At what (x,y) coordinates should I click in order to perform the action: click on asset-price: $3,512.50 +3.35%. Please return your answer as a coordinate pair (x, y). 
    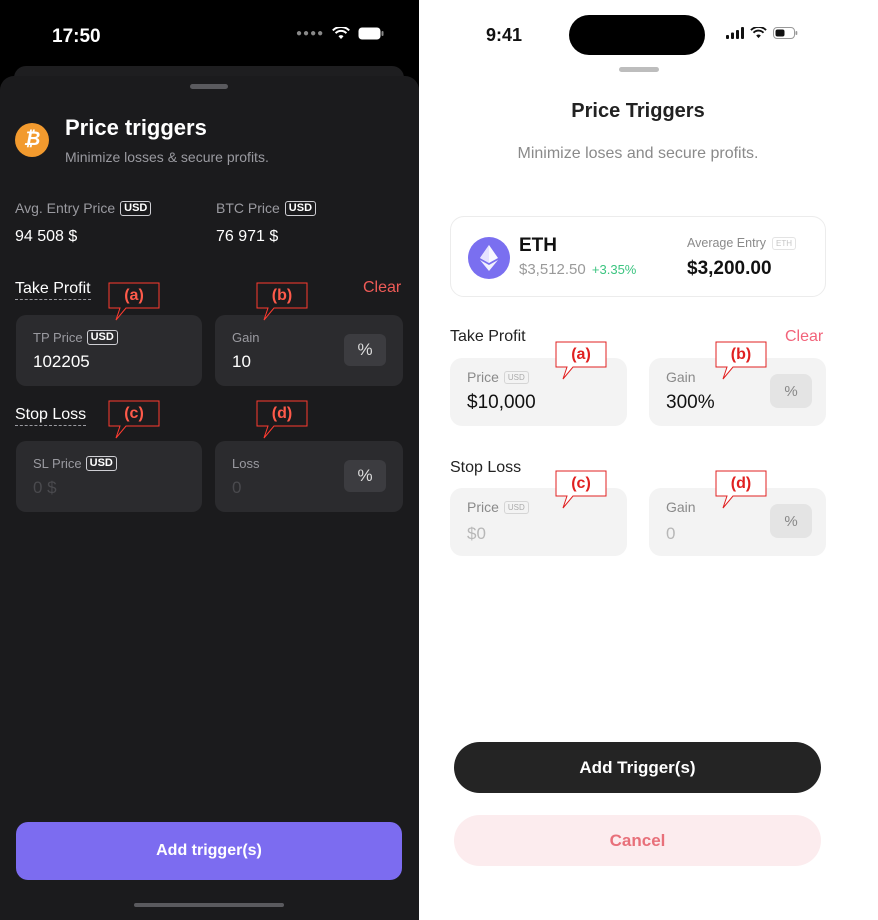
    Looking at the image, I should click on (578, 269).